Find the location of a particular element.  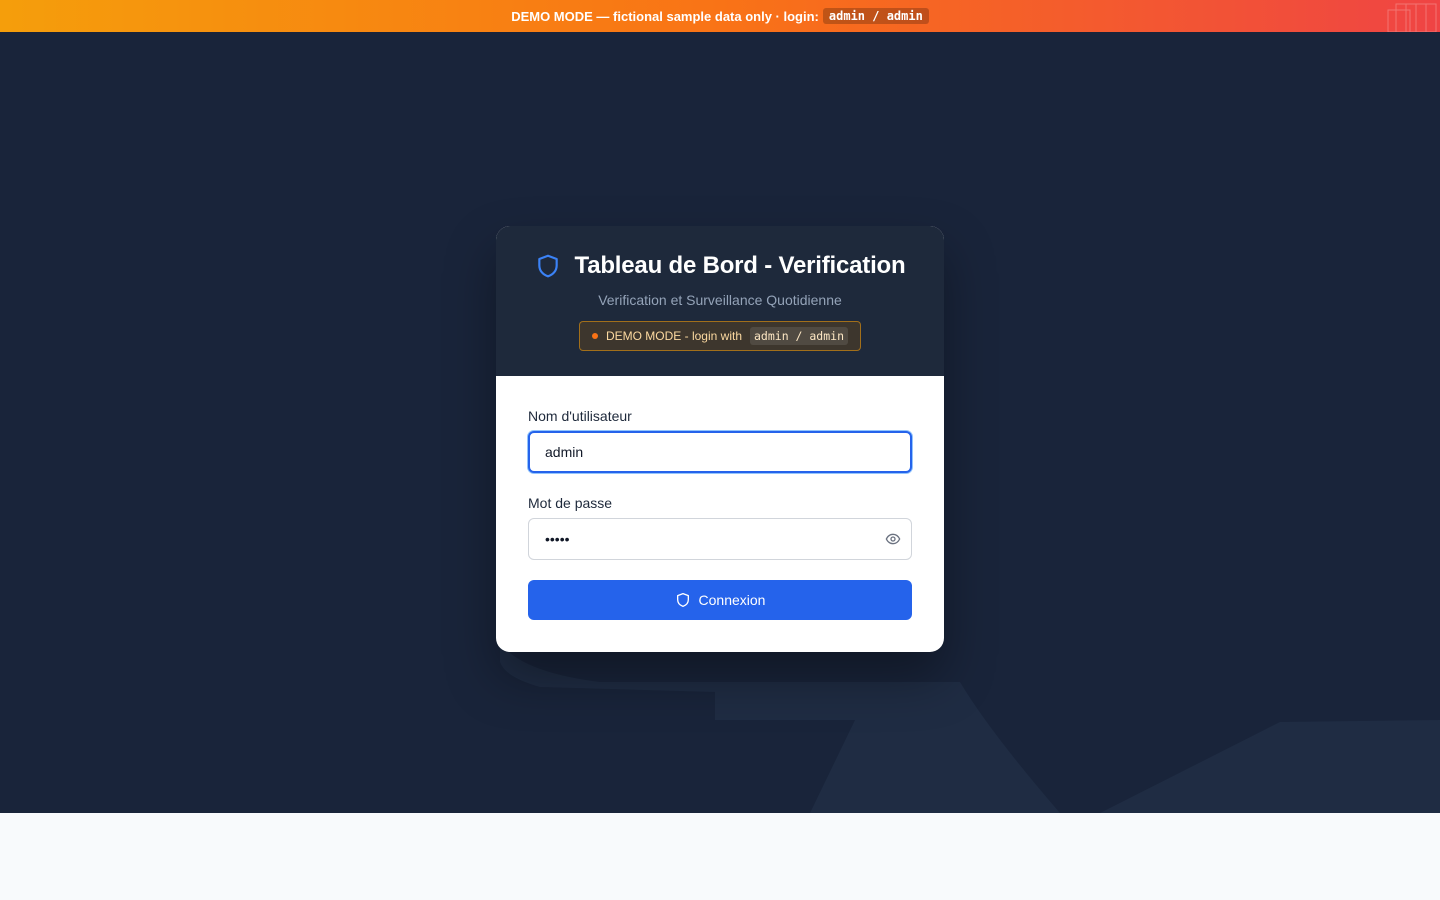

banner-decoration-icon is located at coordinates (1412, 17).